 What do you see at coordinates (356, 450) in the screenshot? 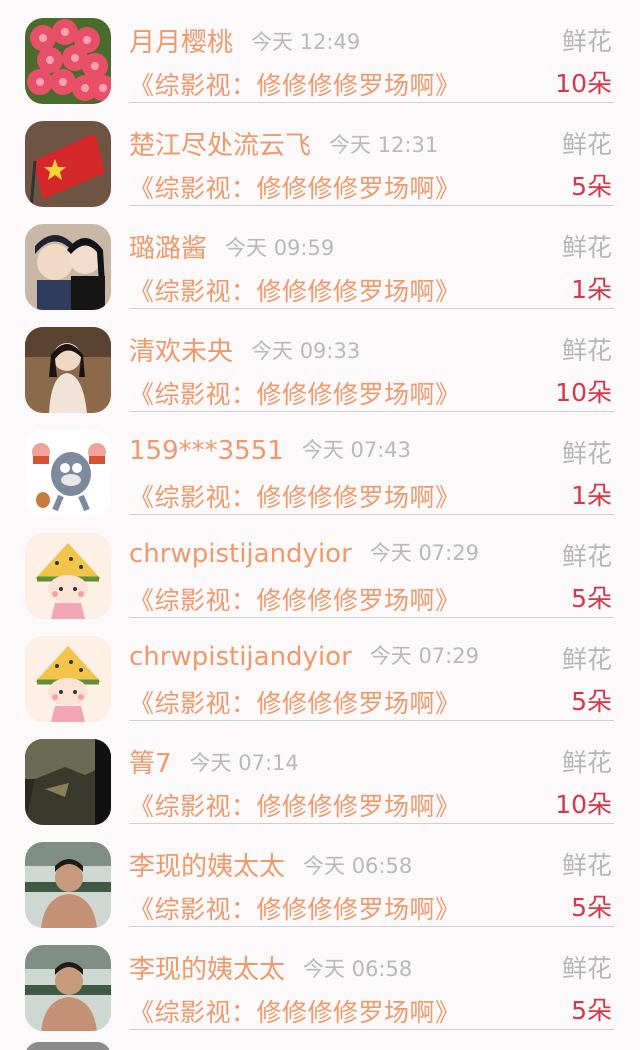
I see `timestamp: 今天 07:43` at bounding box center [356, 450].